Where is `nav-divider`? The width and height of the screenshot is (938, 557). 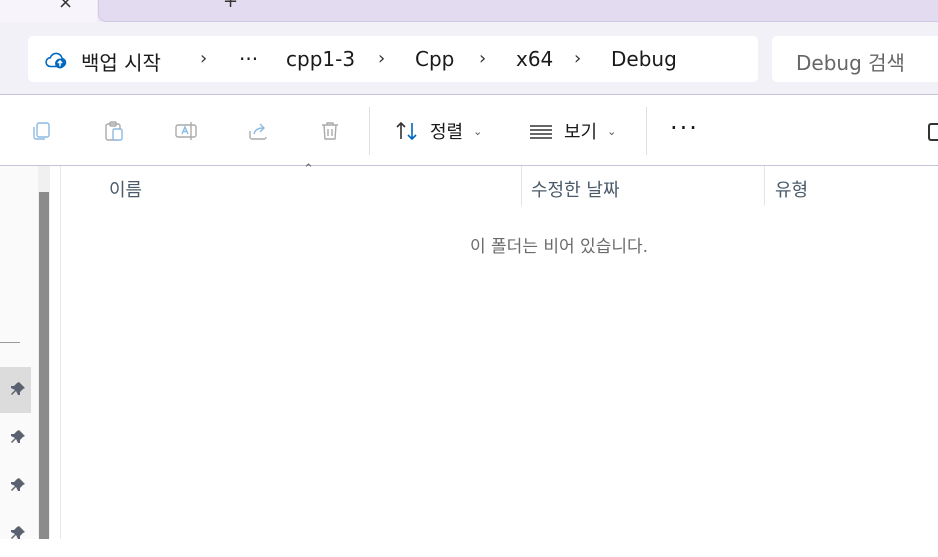
nav-divider is located at coordinates (10, 342).